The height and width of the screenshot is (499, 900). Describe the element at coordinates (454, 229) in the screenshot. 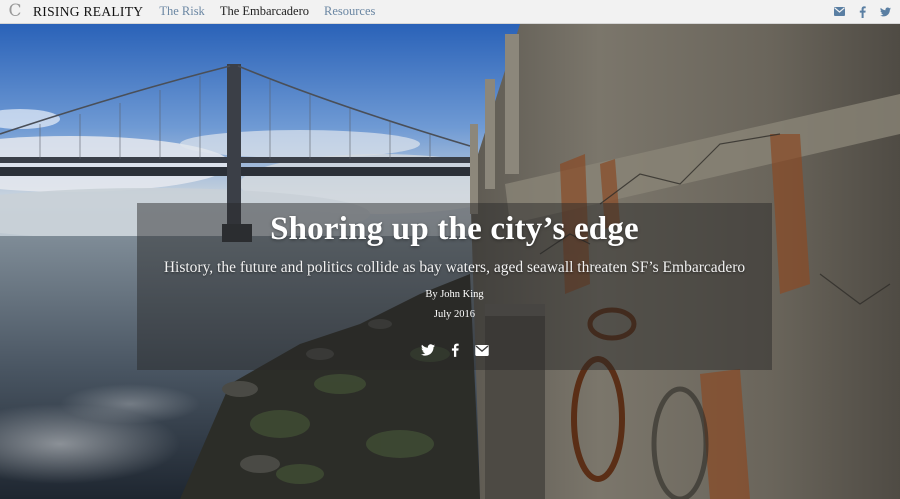

I see `article-headline: Shoring up the city’s edge` at that location.